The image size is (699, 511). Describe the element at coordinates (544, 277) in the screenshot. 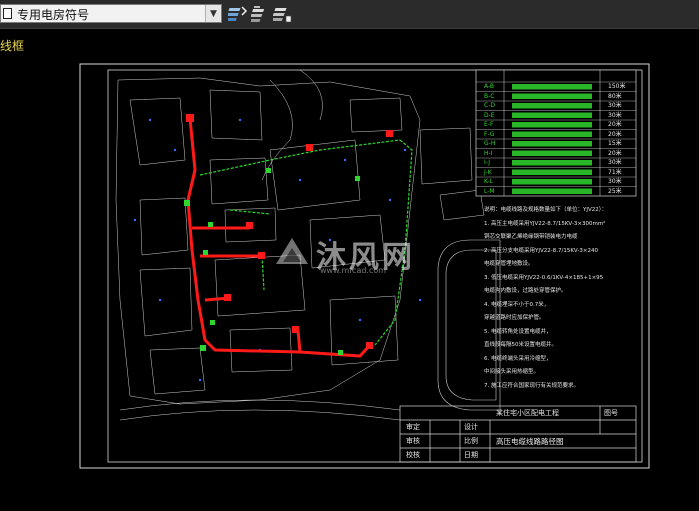

I see `note-line: 3. 低压电缆采用YJV22-0.6/1KV-4×185+1×95` at that location.